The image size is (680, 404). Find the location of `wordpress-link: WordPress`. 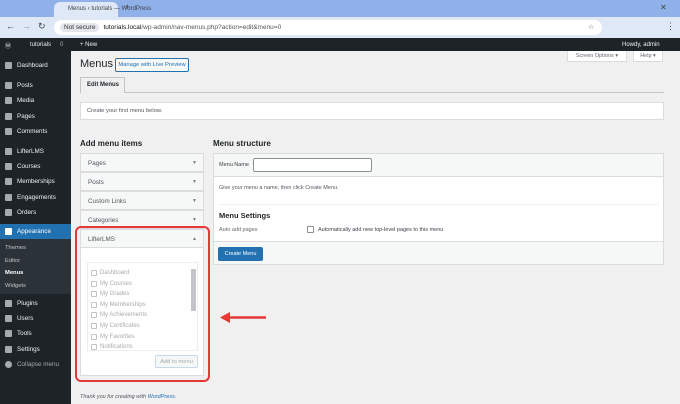

wordpress-link: WordPress is located at coordinates (161, 397).